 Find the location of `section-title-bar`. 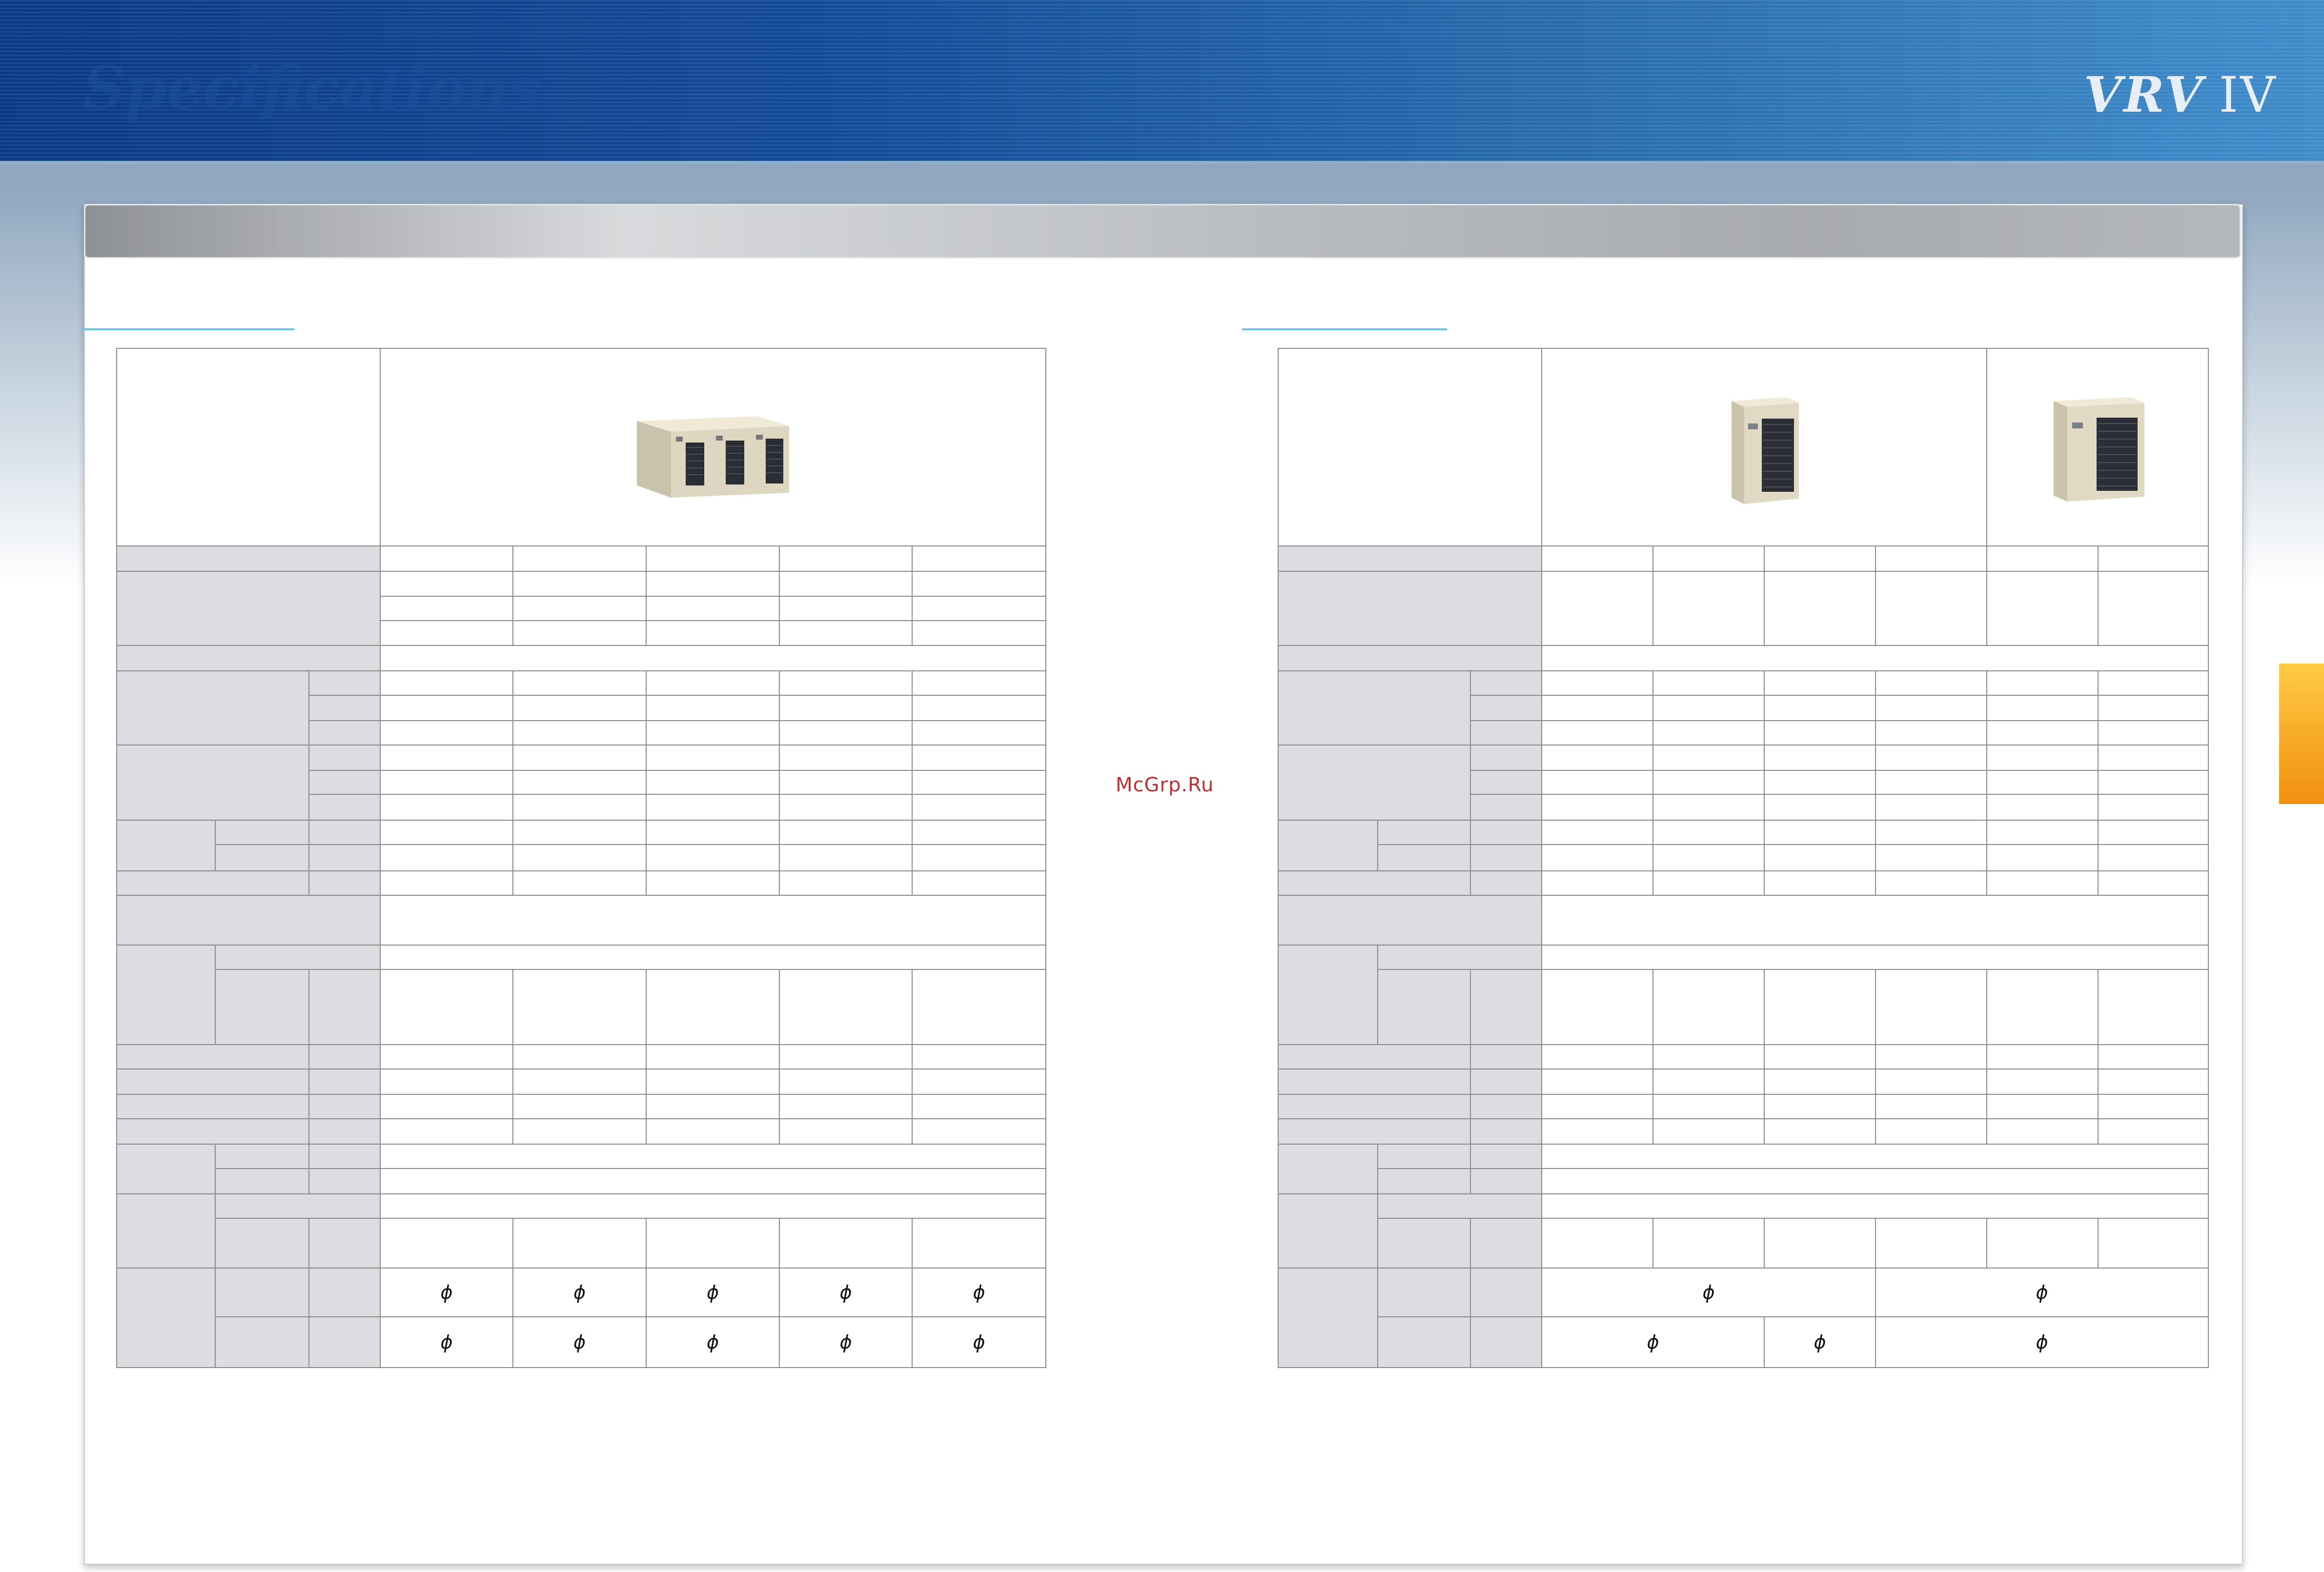

section-title-bar is located at coordinates (1162, 231).